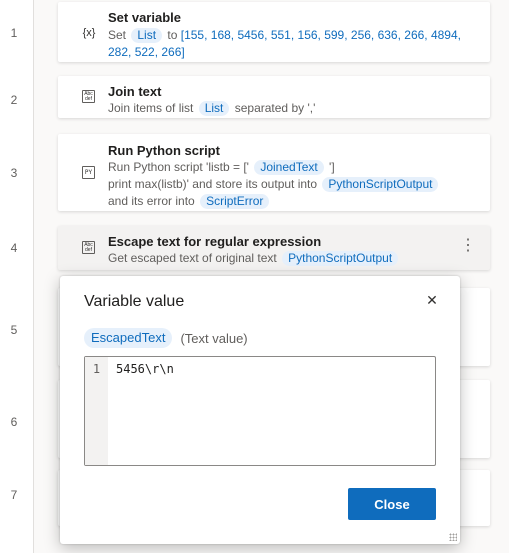 The image size is (509, 553). I want to click on variable-type: (Text value), so click(214, 338).